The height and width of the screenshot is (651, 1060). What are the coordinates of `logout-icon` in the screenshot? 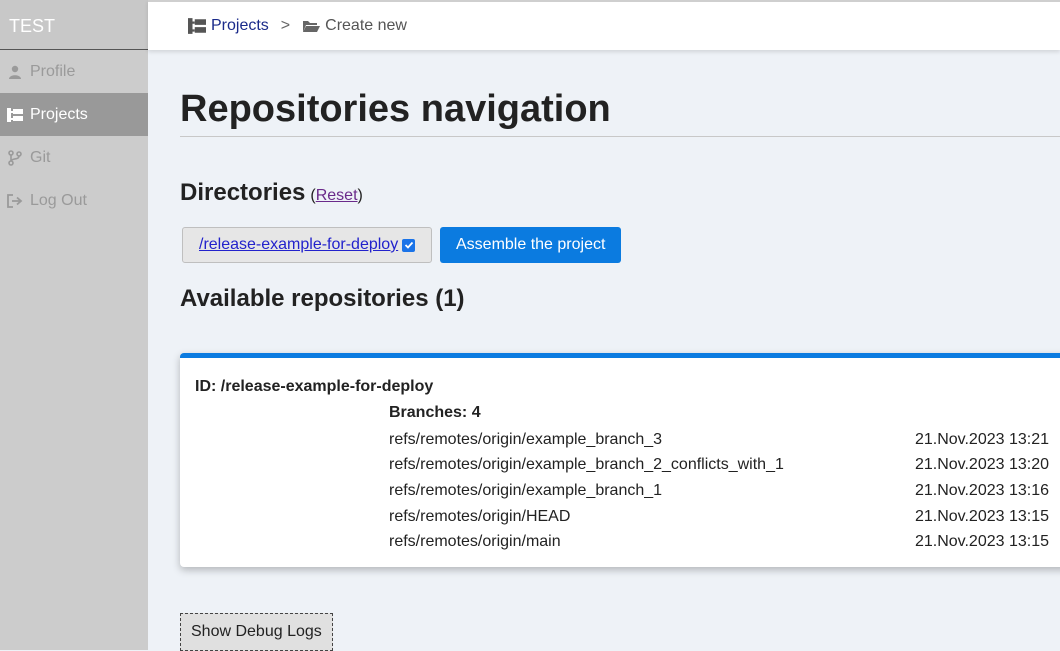 It's located at (15, 201).